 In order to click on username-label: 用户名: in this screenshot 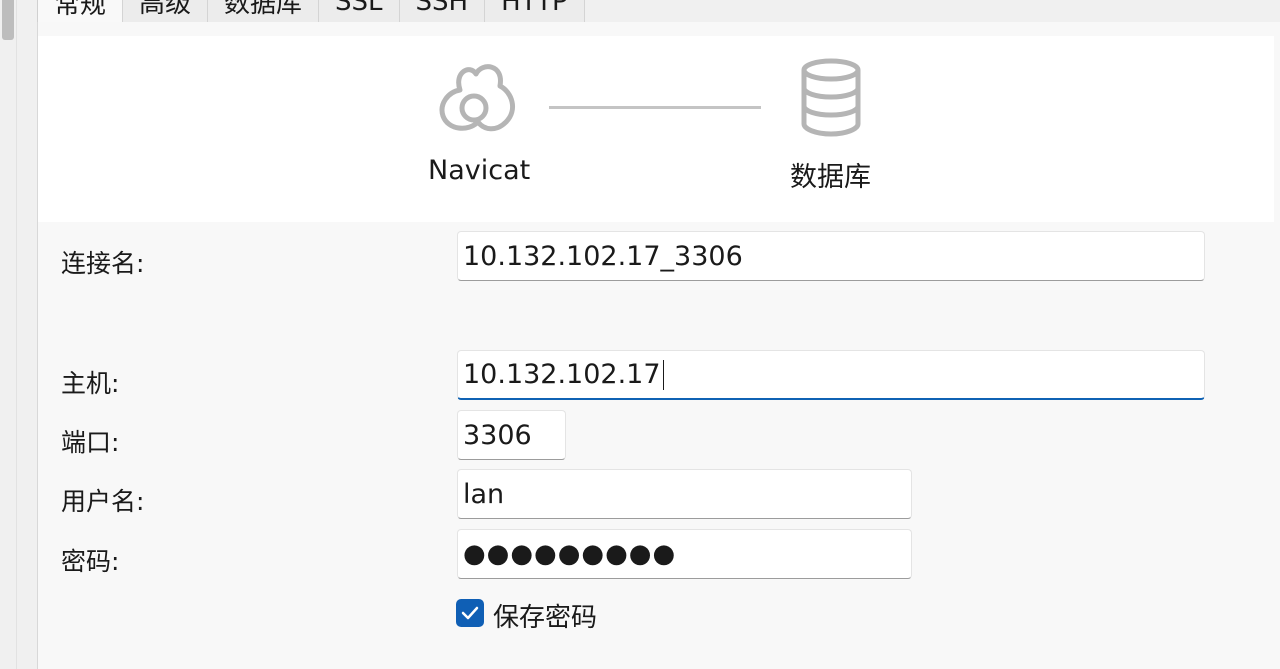, I will do `click(103, 501)`.